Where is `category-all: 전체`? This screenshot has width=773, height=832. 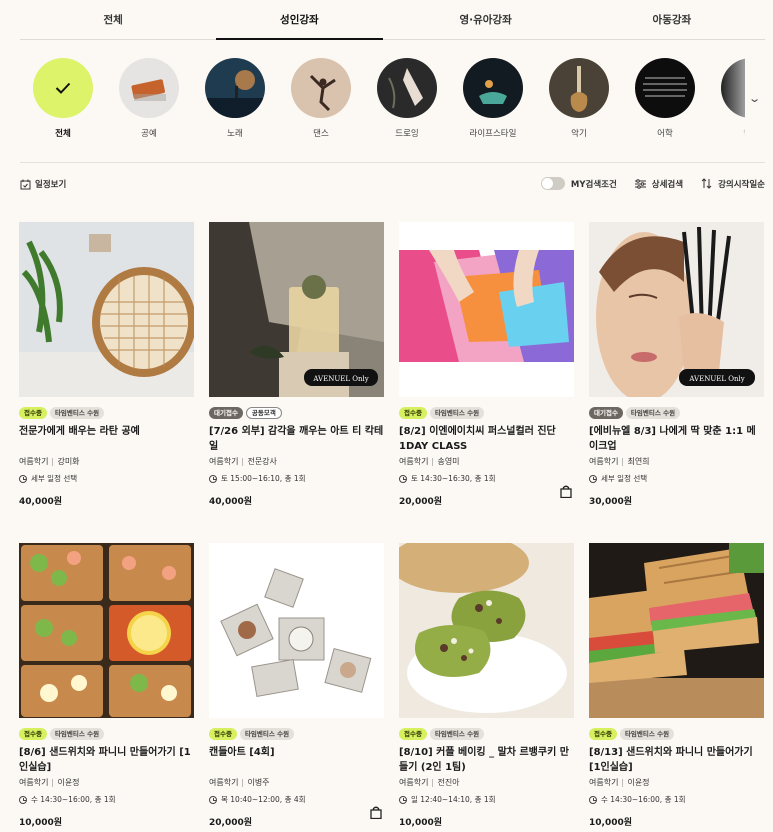
category-all: 전체 is located at coordinates (63, 103).